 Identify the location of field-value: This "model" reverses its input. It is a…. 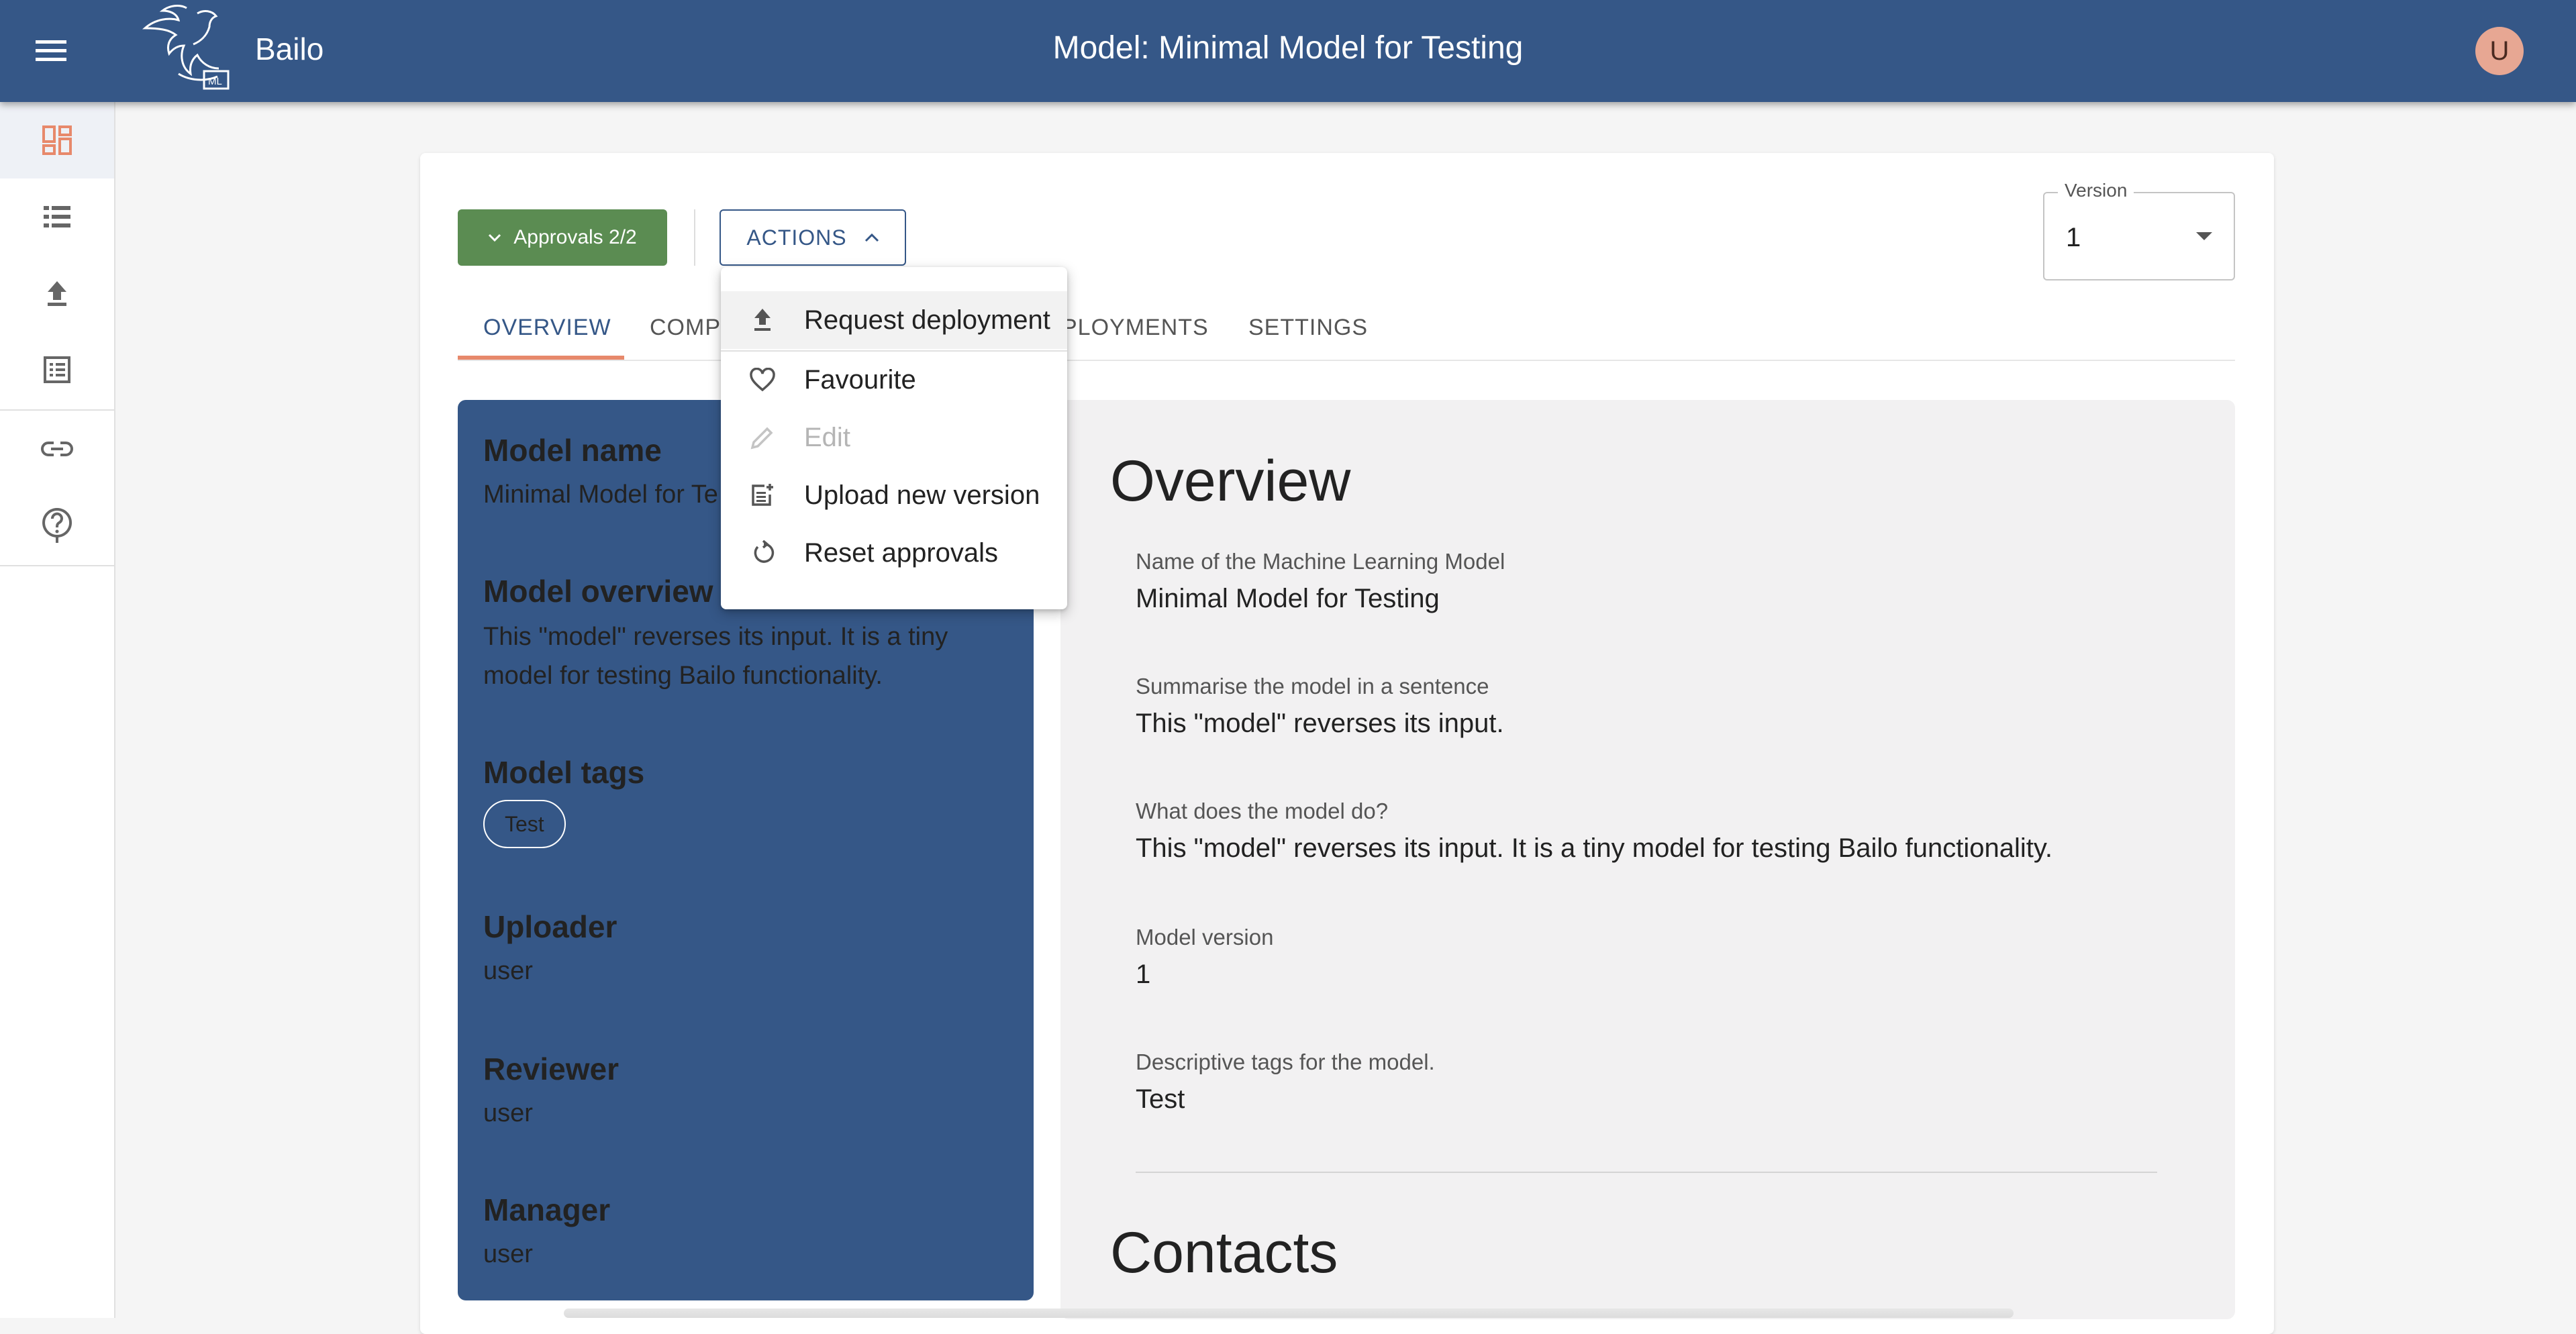
(1594, 848).